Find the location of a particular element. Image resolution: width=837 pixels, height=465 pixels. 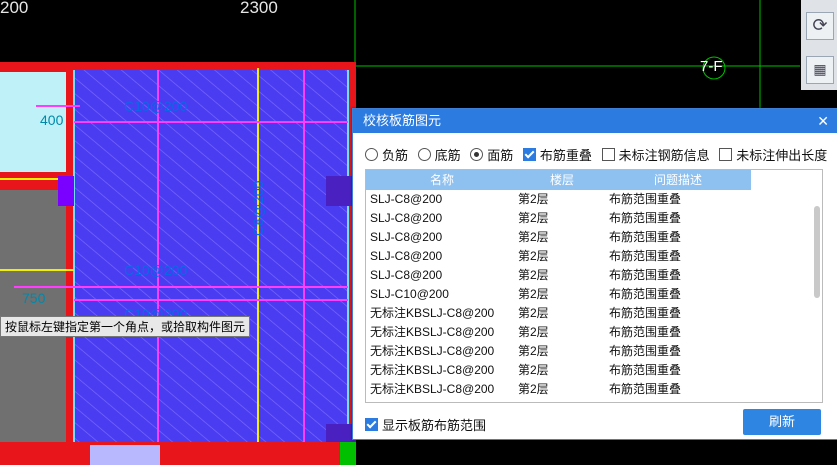

radio-negative: 负筋 is located at coordinates (386, 154).